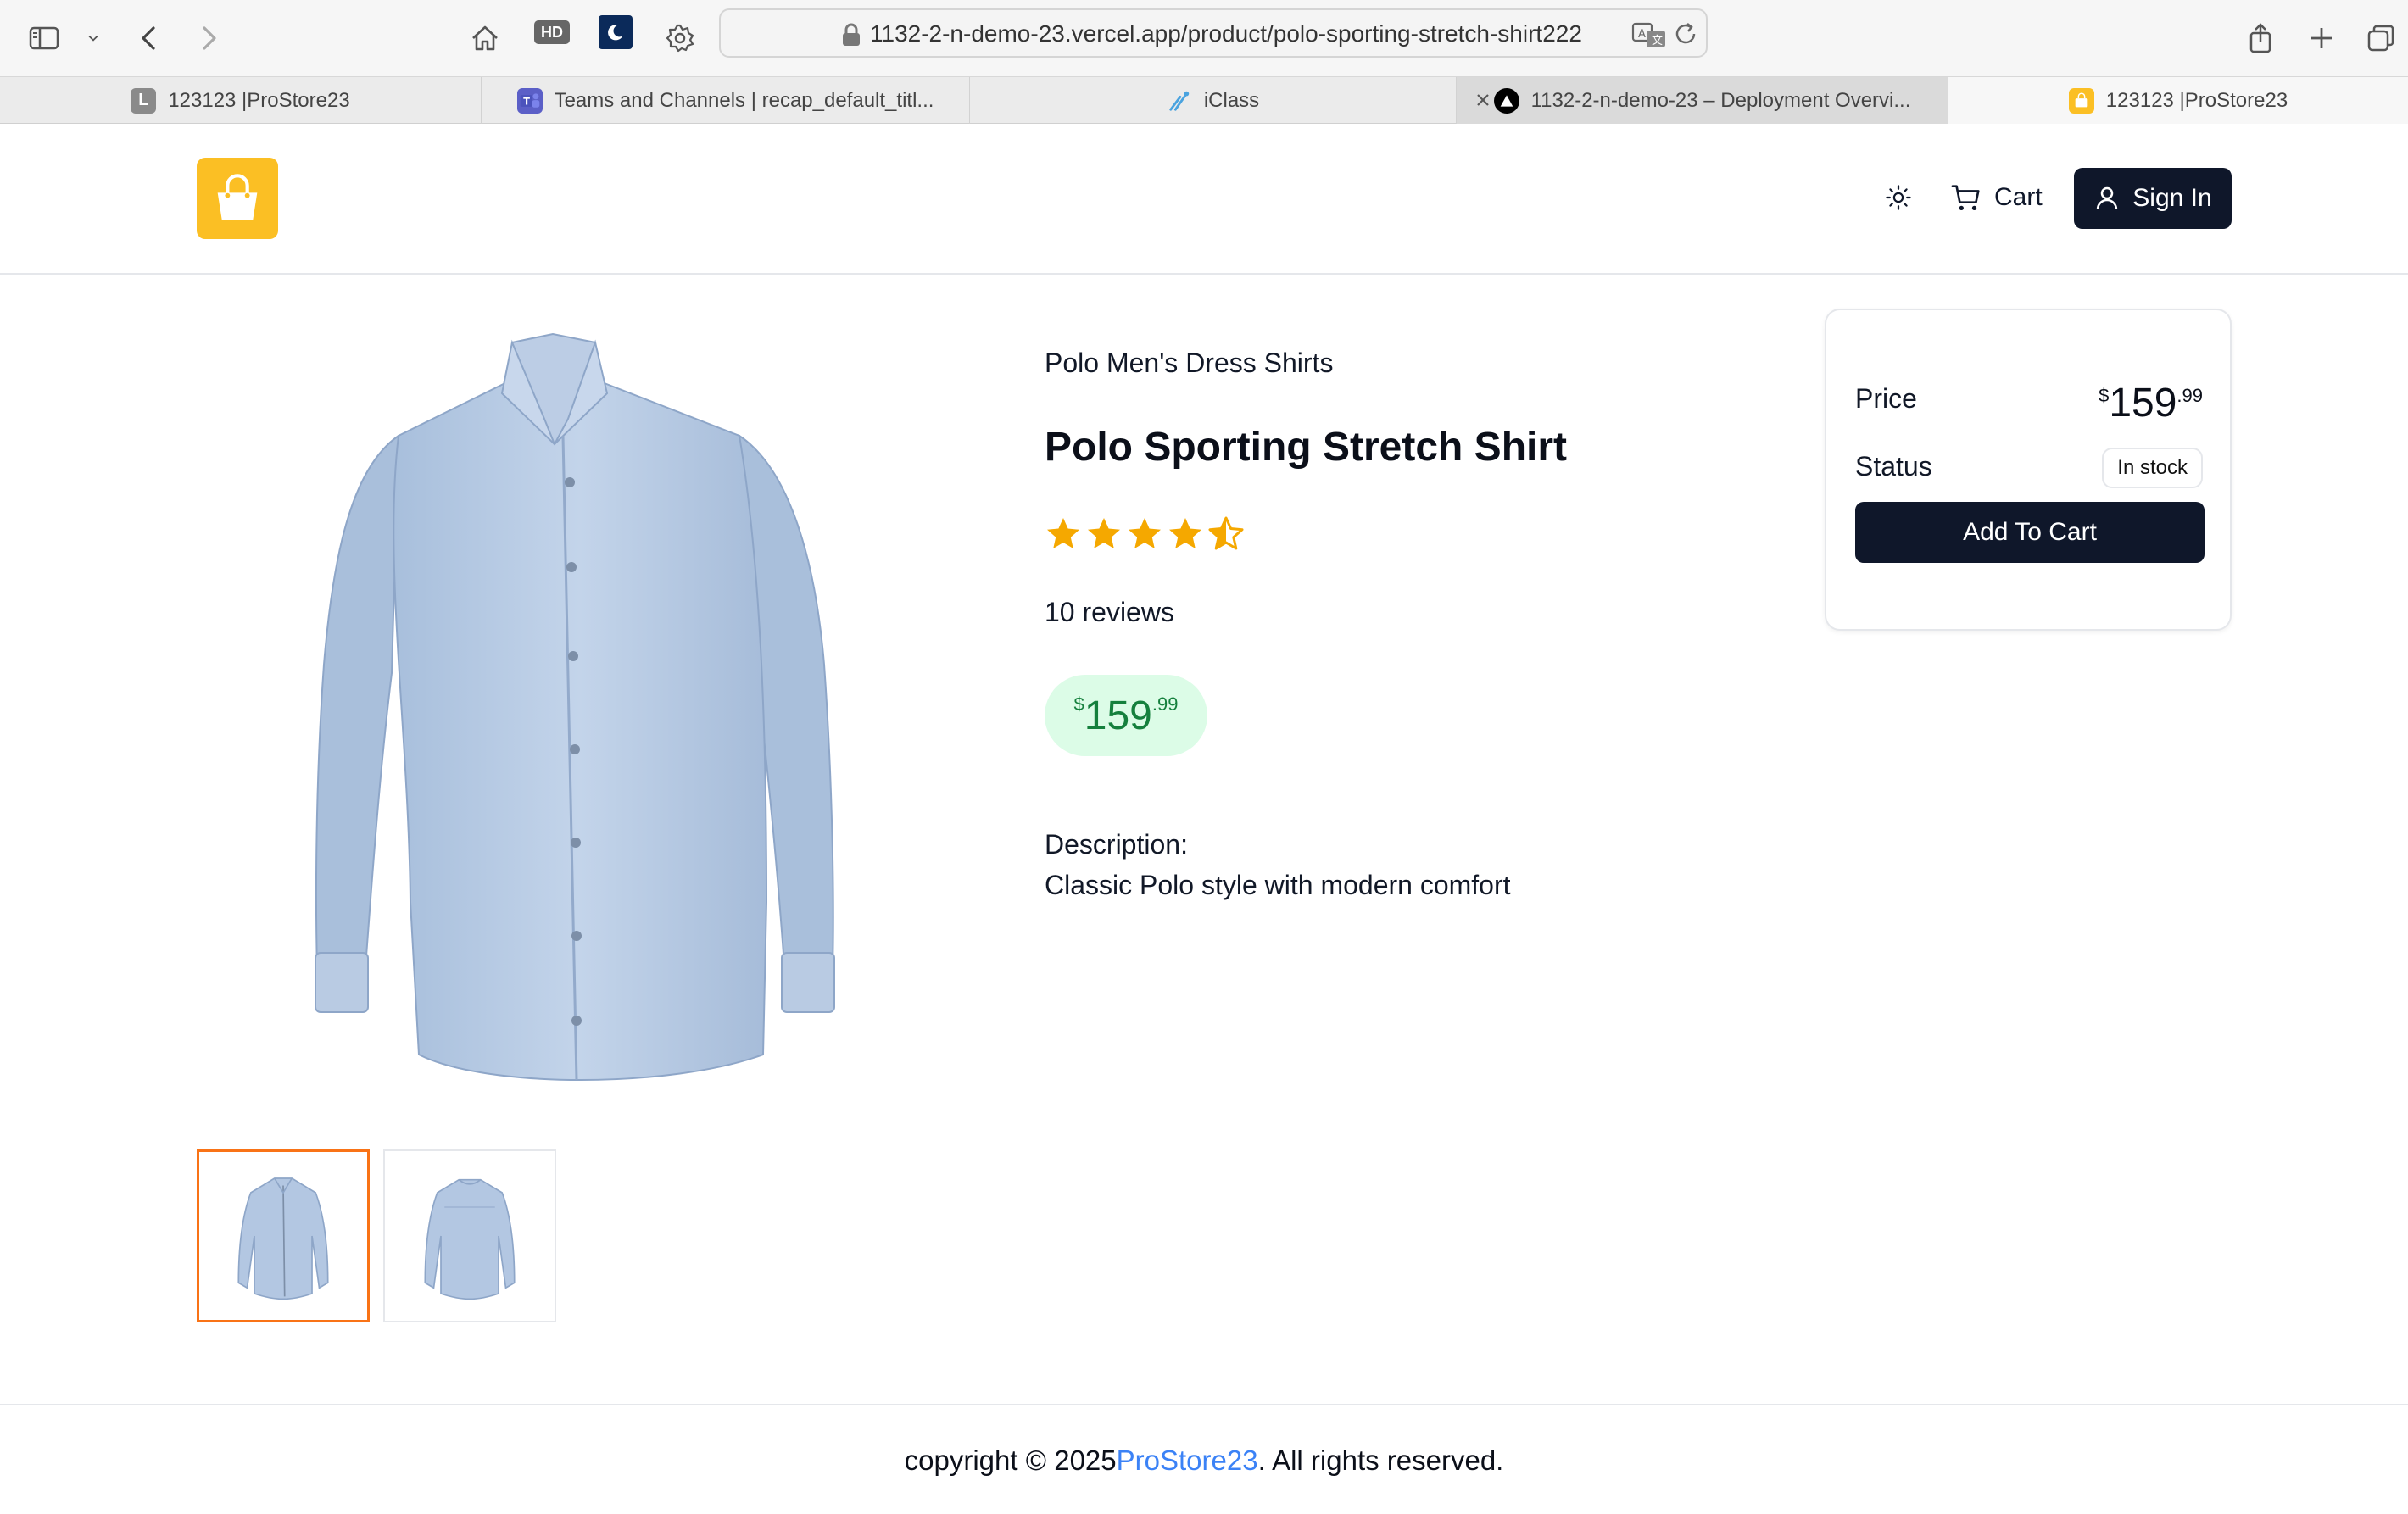  Describe the element at coordinates (552, 32) in the screenshot. I see `hd-extension-icon: HD` at that location.